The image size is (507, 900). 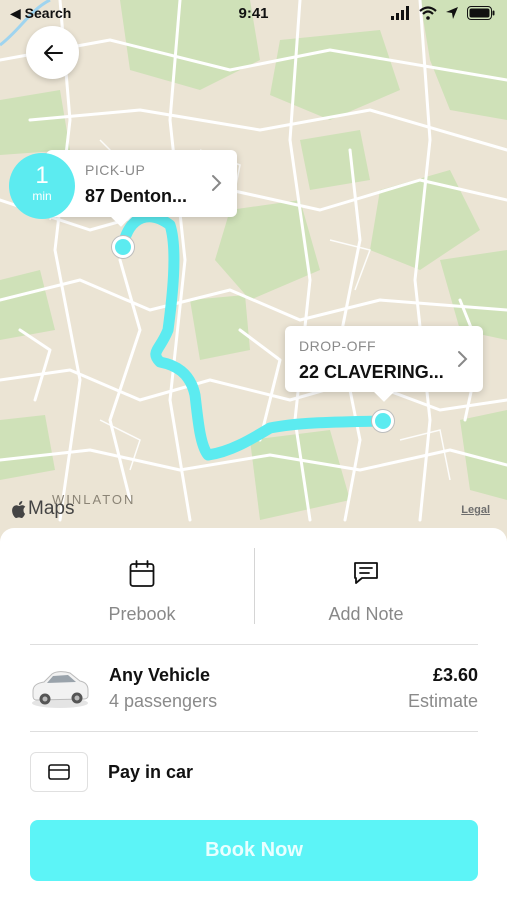 What do you see at coordinates (142, 588) in the screenshot?
I see `prebook-button: Prebook` at bounding box center [142, 588].